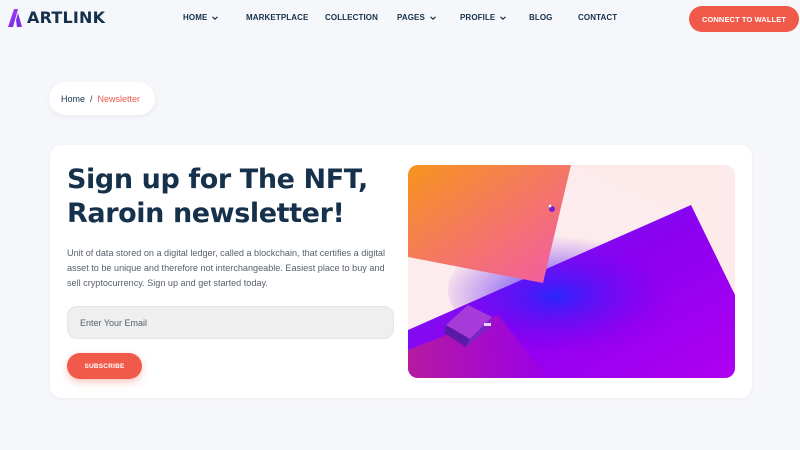 This screenshot has height=450, width=800. What do you see at coordinates (478, 17) in the screenshot?
I see `nav-item-label: PROFILE` at bounding box center [478, 17].